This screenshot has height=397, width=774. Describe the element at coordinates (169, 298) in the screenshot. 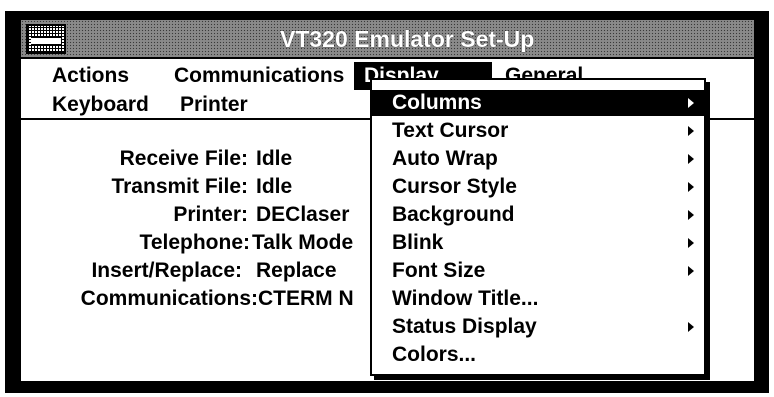

I see `communications-label: Communications:` at that location.